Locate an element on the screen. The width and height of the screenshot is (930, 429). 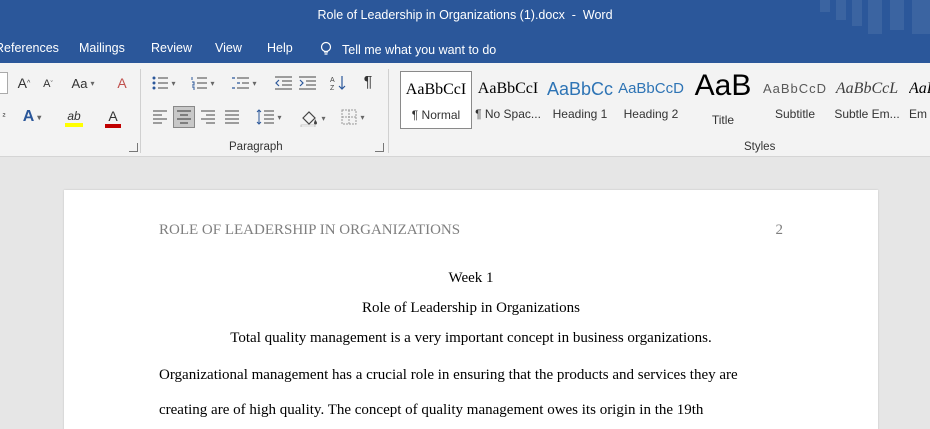
numbered-list-icon is located at coordinates (199, 83).